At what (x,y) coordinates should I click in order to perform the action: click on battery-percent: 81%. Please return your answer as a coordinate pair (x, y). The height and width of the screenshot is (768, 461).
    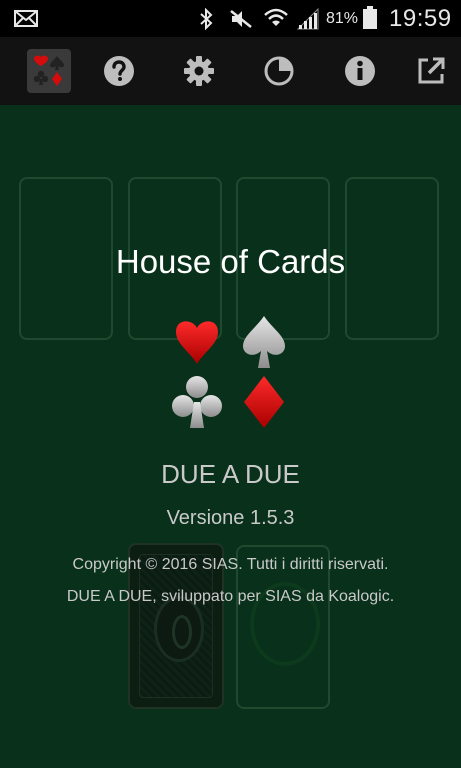
    Looking at the image, I should click on (342, 18).